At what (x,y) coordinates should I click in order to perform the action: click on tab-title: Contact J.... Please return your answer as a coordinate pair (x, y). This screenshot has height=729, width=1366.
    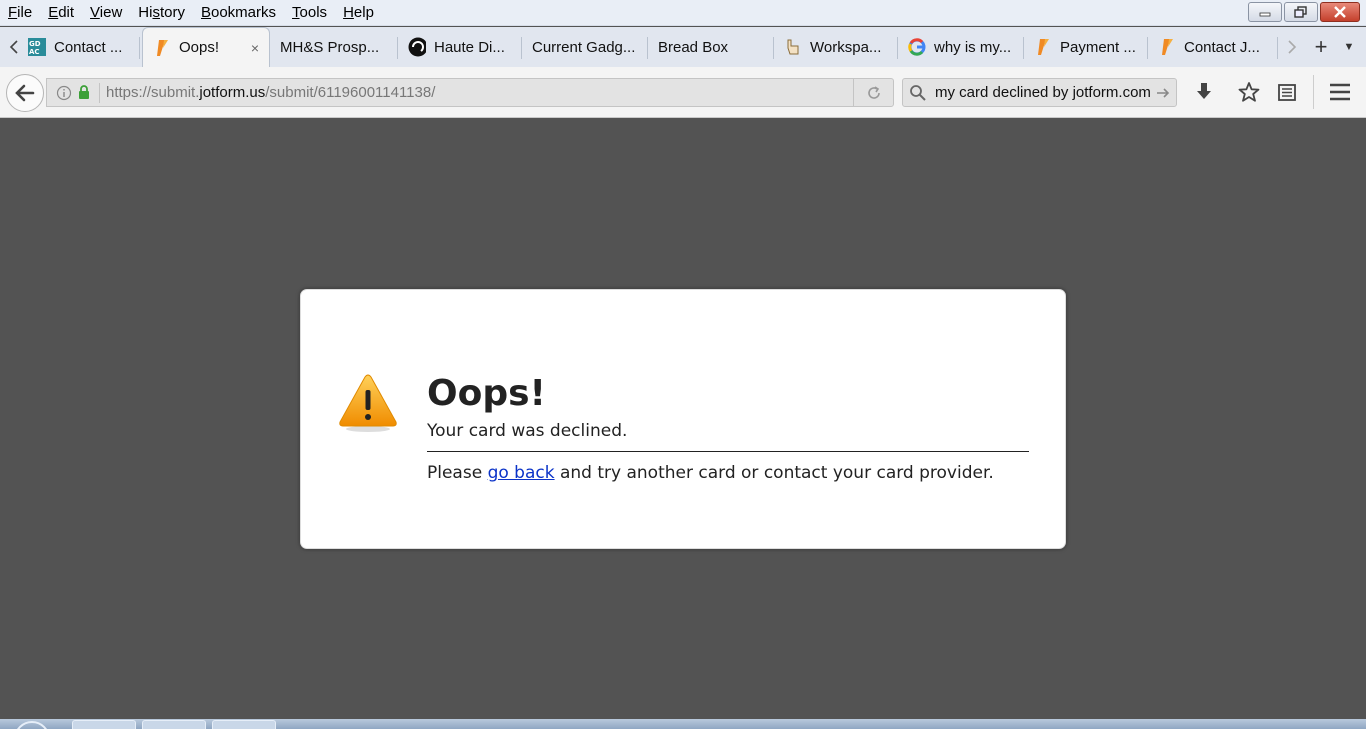
    Looking at the image, I should click on (1222, 47).